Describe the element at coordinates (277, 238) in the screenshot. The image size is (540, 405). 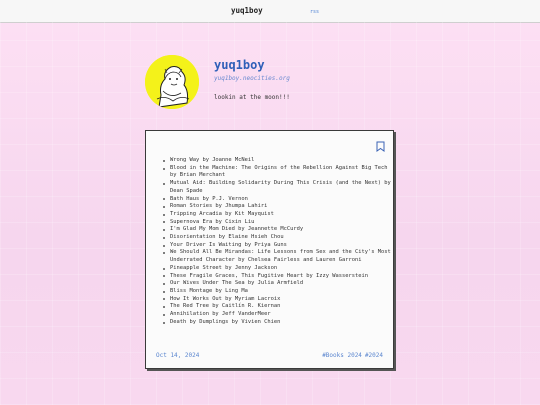
I see `book-list-item: Disorientation by Elaine Hsieh Chou` at that location.